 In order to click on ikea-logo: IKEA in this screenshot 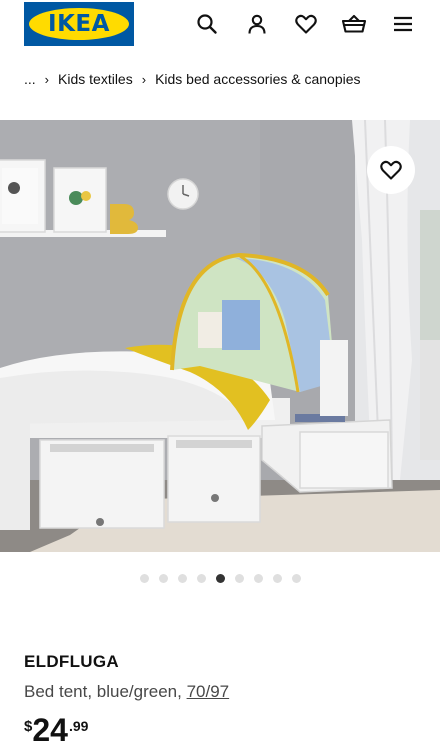, I will do `click(79, 24)`.